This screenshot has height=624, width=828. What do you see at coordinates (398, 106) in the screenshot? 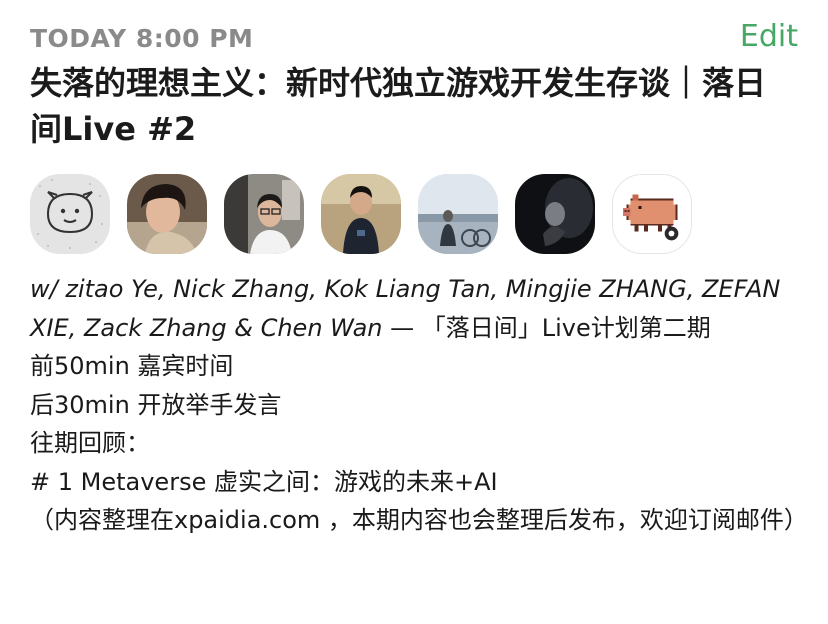
I see `event-title: 失落的理想主义：新时代独立游戏开发生存谈｜落日间Live #2` at bounding box center [398, 106].